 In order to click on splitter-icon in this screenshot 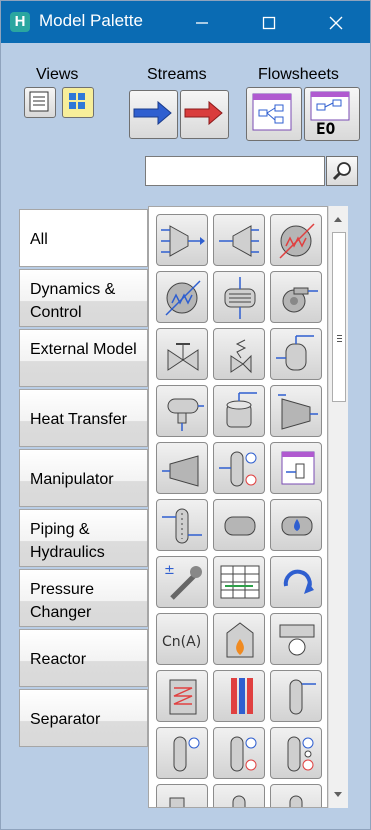, I will do `click(239, 241)`.